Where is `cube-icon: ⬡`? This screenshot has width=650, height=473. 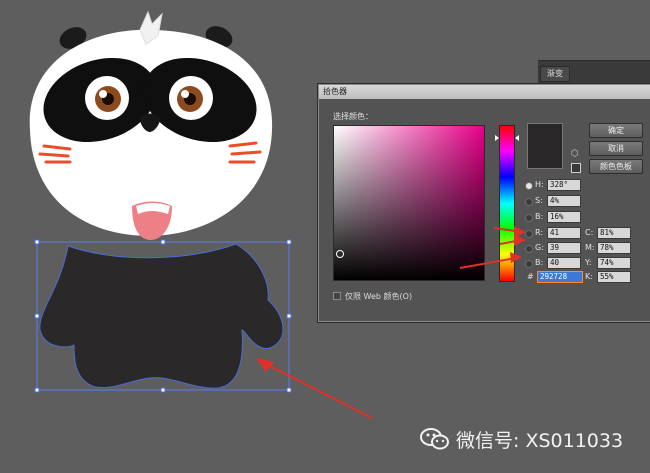 cube-icon: ⬡ is located at coordinates (576, 154).